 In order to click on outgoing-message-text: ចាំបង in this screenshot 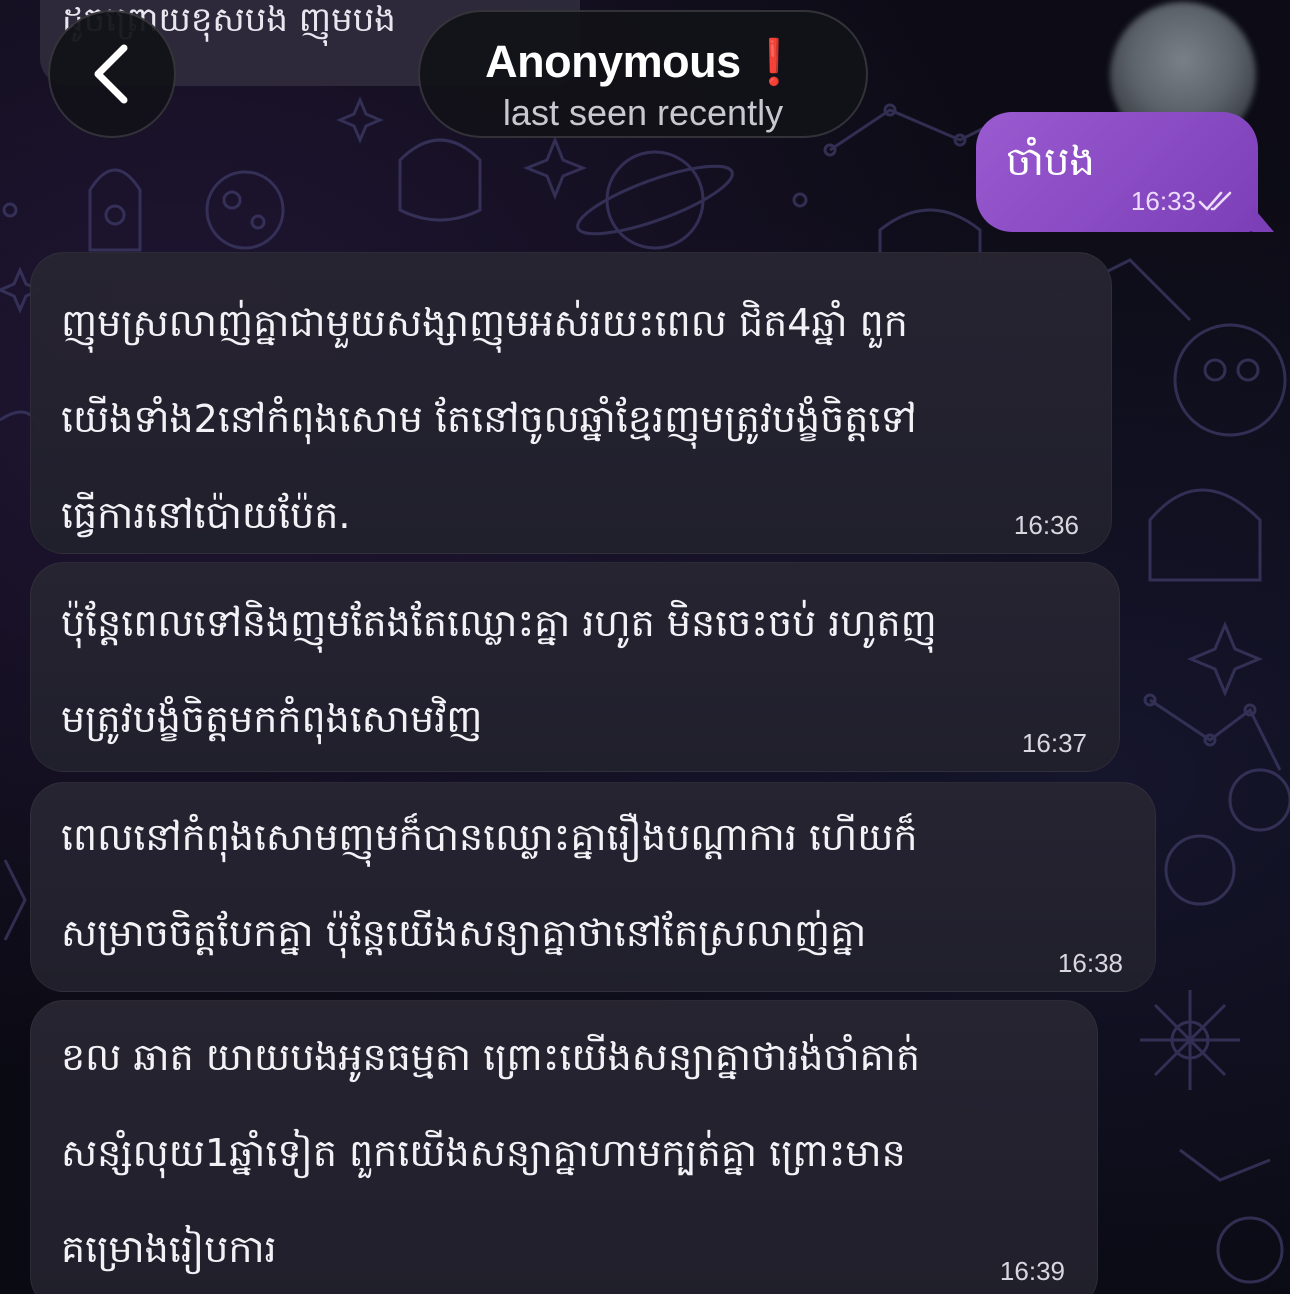, I will do `click(1050, 162)`.